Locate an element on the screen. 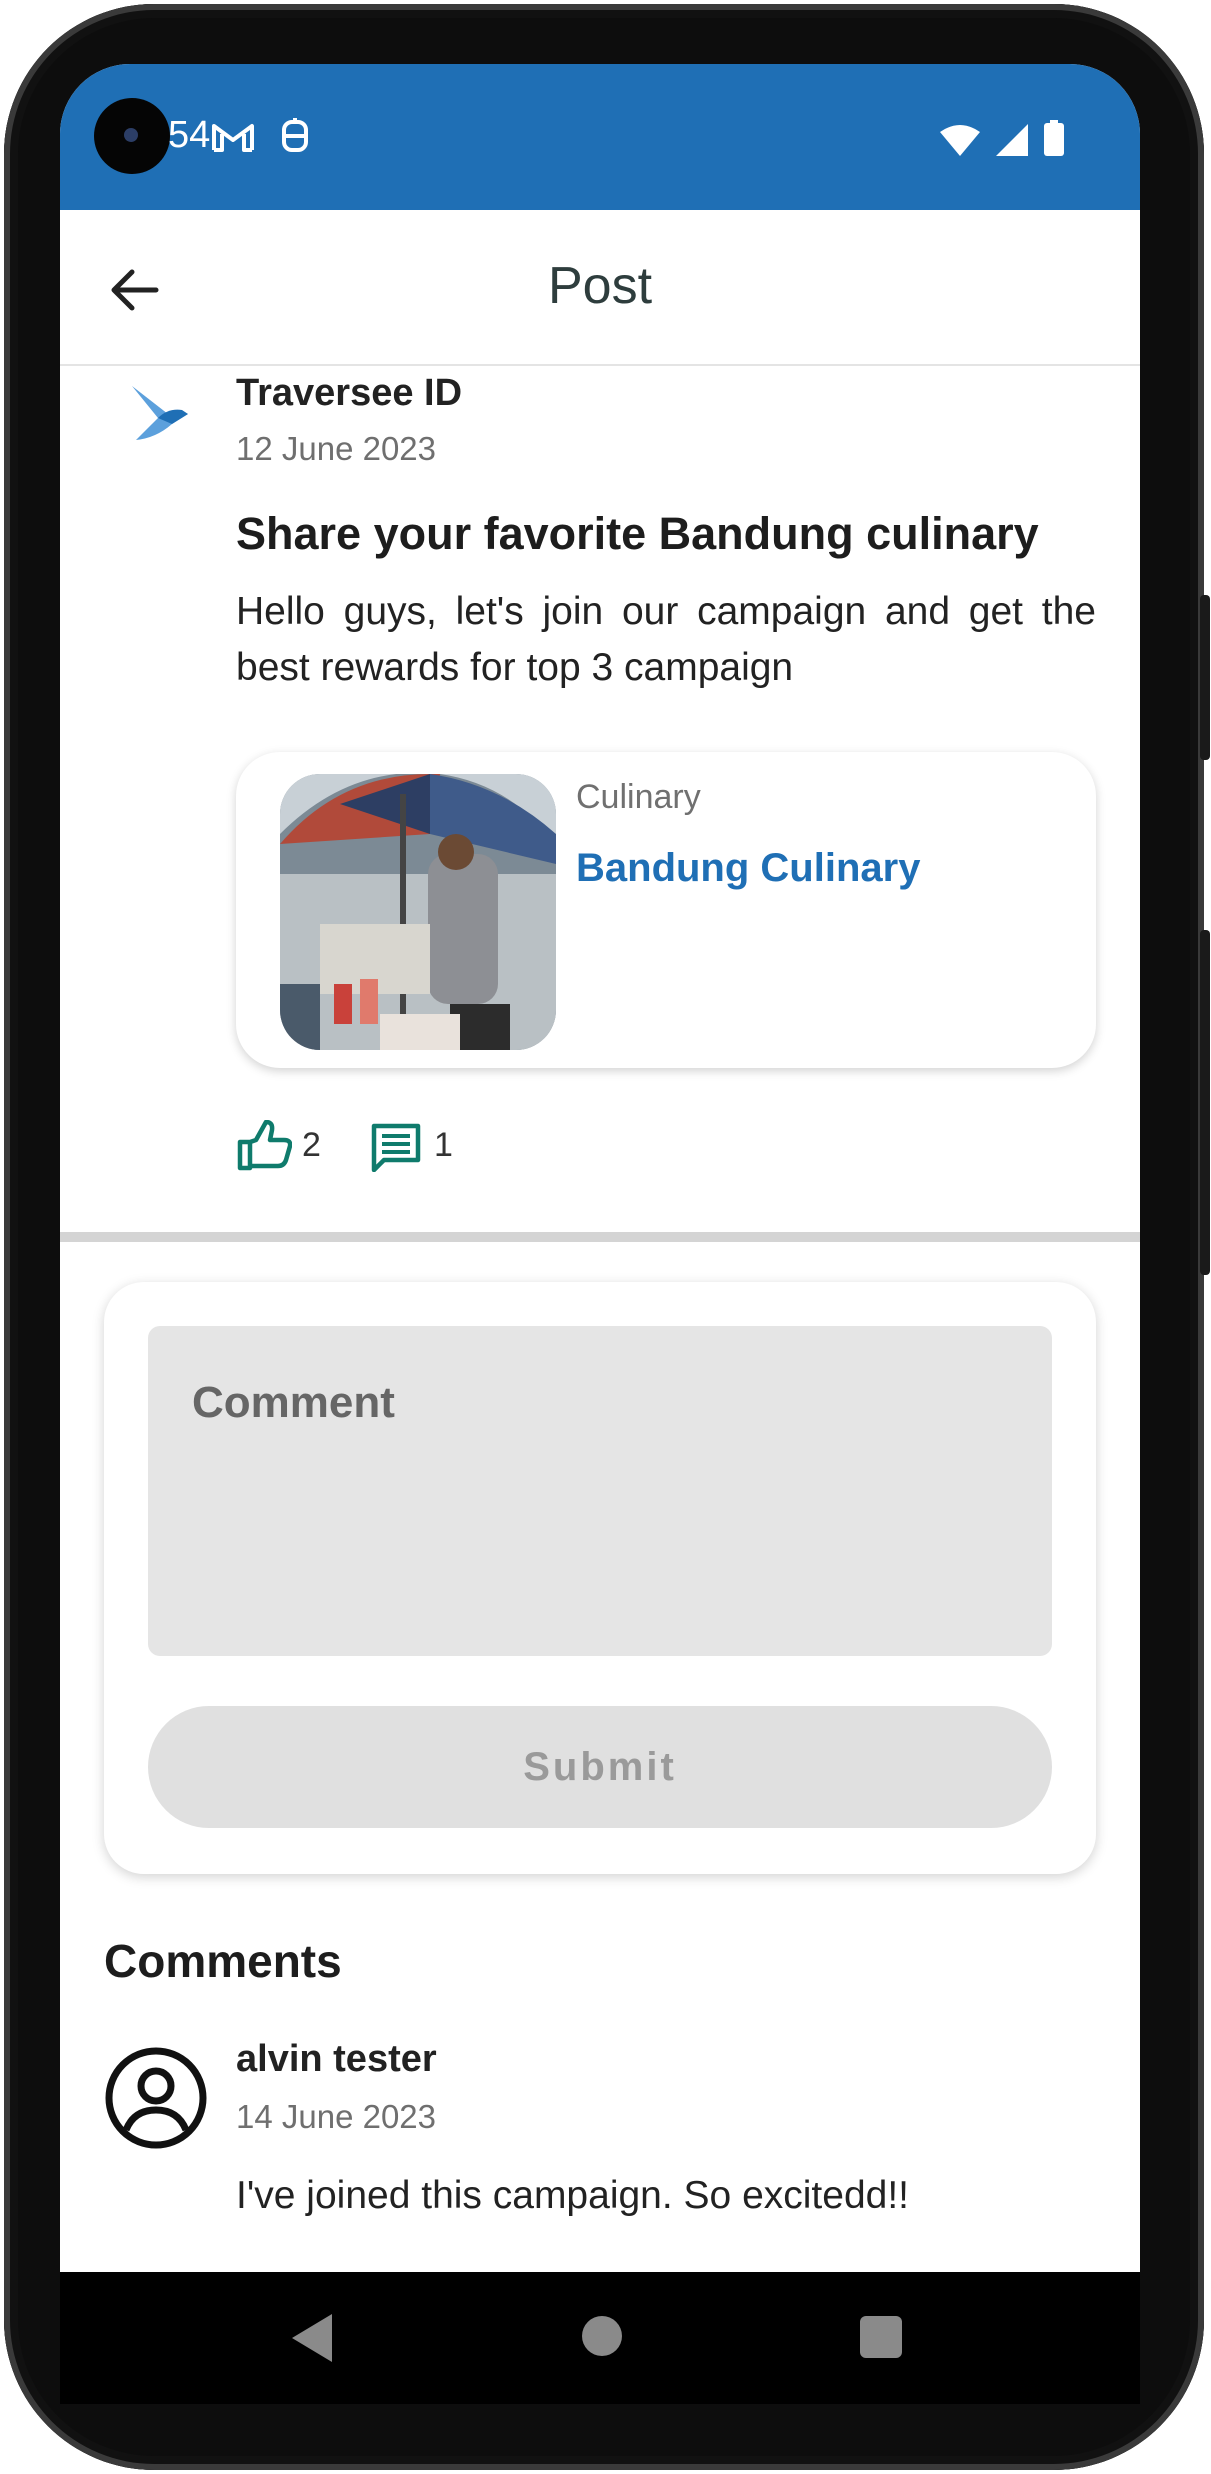 The width and height of the screenshot is (1211, 2474). nav-back-icon is located at coordinates (312, 2338).